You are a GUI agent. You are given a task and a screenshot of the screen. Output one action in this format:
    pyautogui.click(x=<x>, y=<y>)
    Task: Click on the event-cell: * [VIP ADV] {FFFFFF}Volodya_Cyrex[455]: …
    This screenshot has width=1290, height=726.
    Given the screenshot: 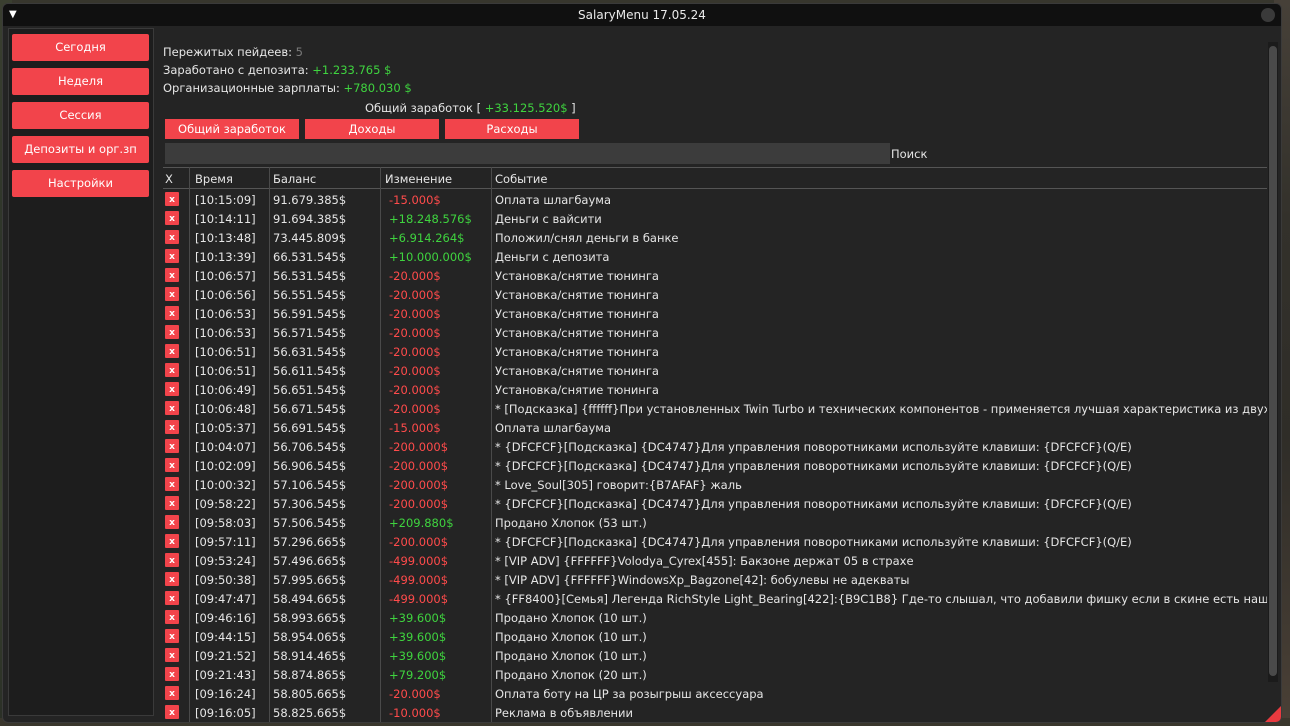 What is the action you would take?
    pyautogui.click(x=704, y=561)
    